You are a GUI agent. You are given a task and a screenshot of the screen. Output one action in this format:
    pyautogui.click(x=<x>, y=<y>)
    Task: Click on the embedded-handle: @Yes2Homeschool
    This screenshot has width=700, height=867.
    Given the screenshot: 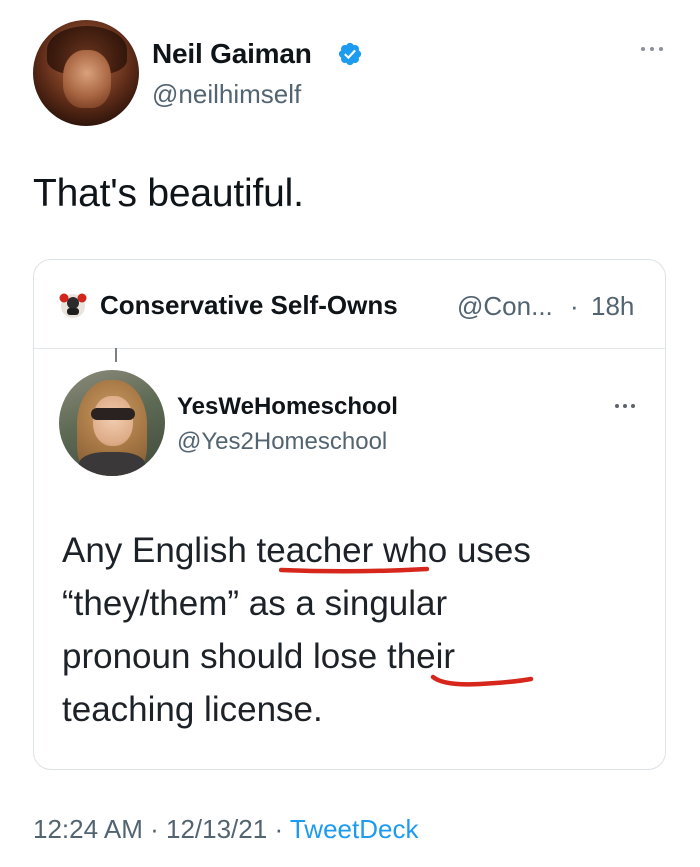 What is the action you would take?
    pyautogui.click(x=282, y=441)
    